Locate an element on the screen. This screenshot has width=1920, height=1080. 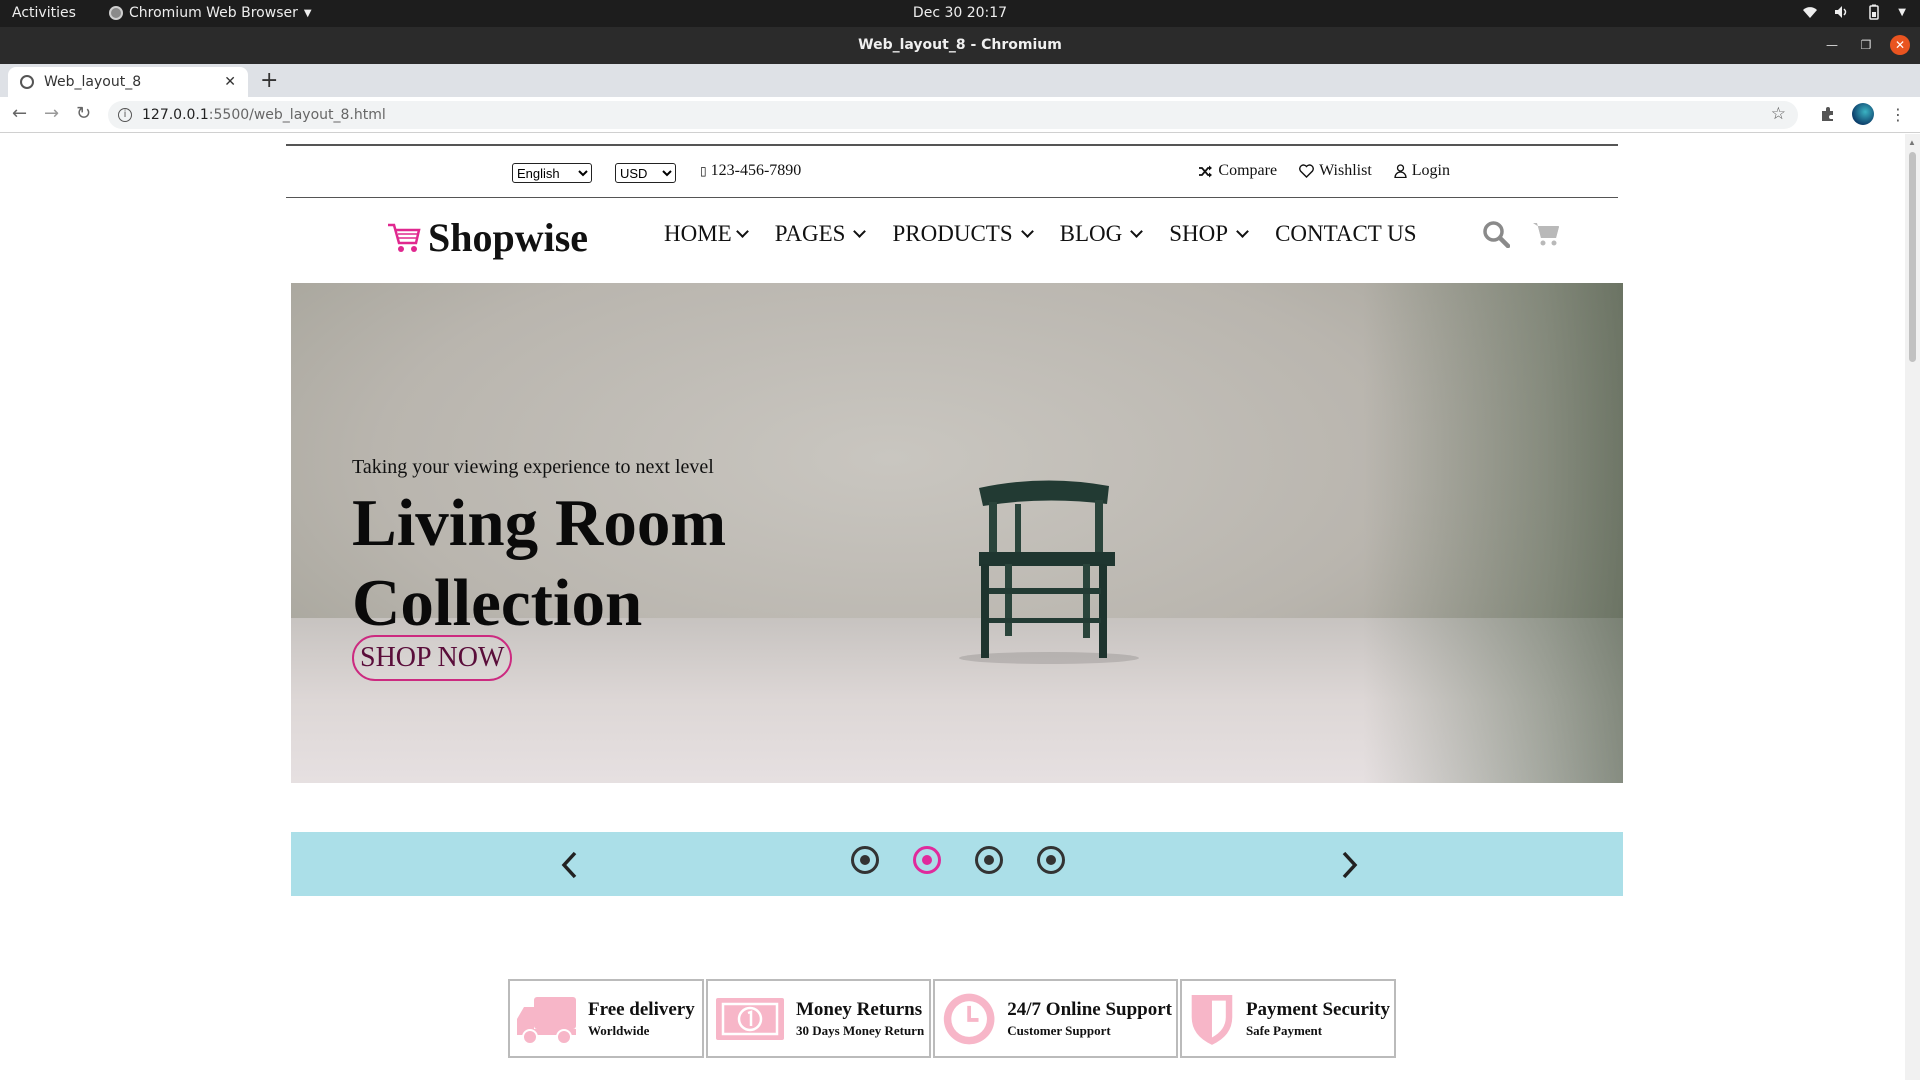
wishlist-link: Wishlist is located at coordinates (1335, 171).